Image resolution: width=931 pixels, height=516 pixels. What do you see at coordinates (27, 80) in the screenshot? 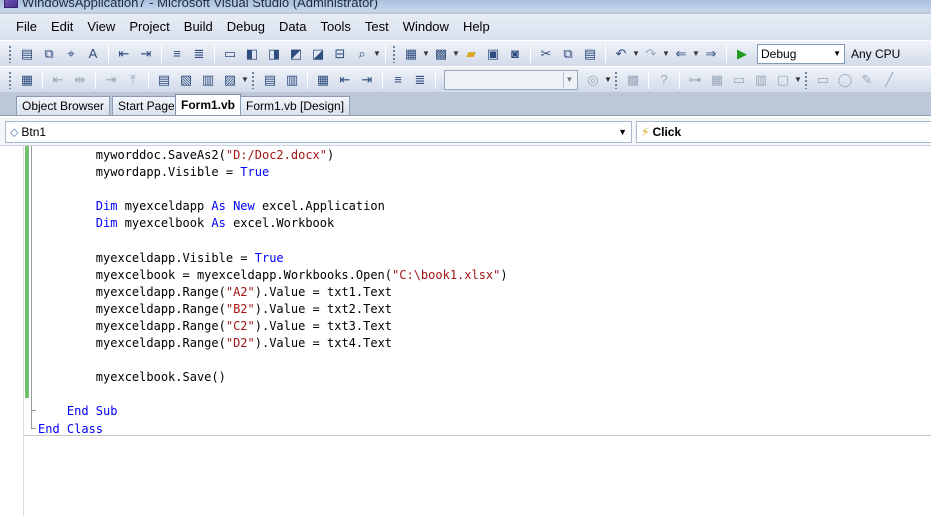
I see `properties-icon: ▦` at bounding box center [27, 80].